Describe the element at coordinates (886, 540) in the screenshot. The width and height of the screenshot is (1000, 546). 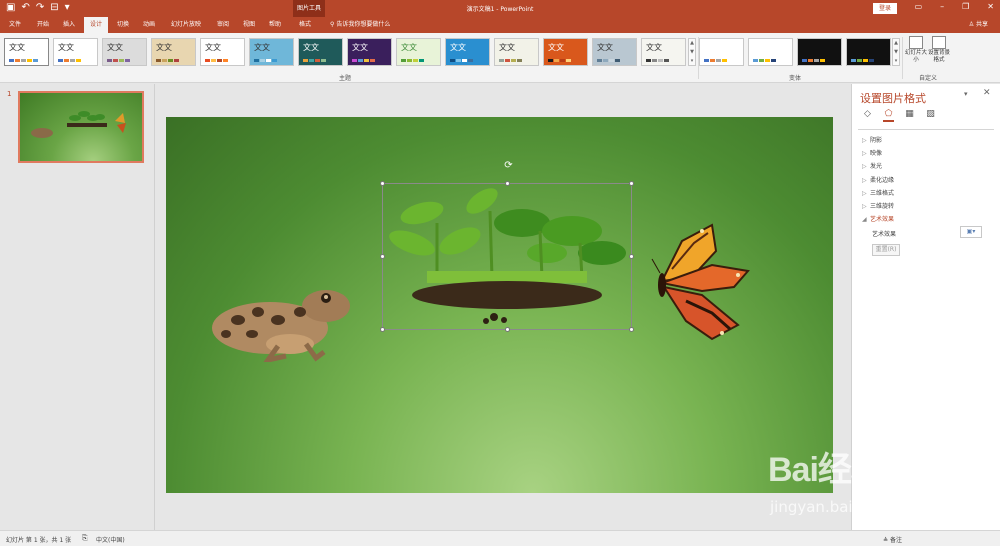
I see `notes-icon: ≜` at that location.